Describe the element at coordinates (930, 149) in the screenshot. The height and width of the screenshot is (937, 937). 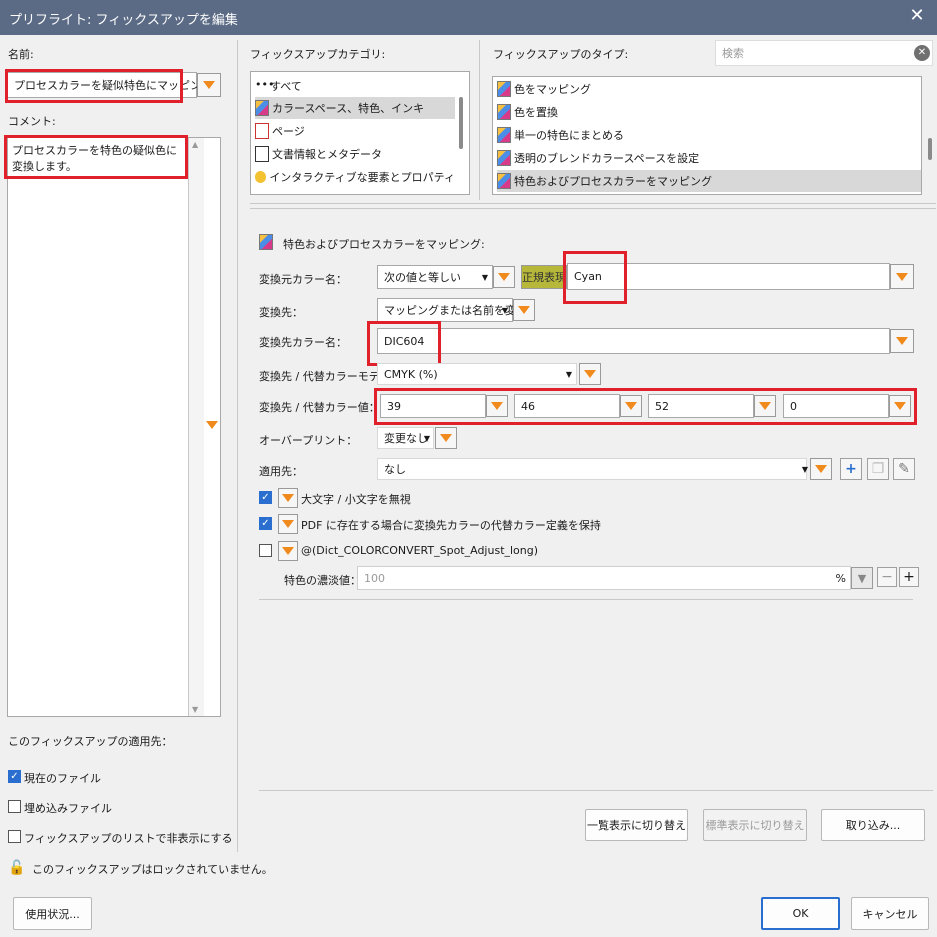
I see `types-scrollbar` at that location.